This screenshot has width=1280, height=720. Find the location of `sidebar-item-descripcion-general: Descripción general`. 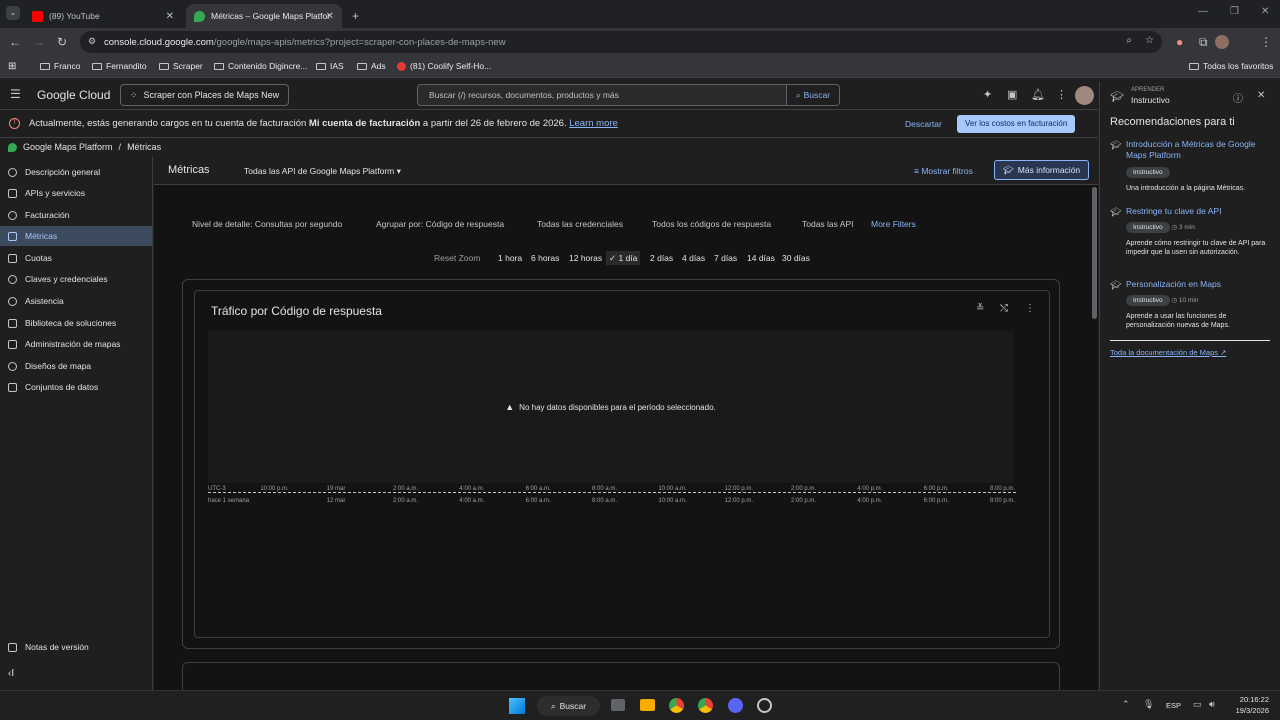

sidebar-item-descripcion-general: Descripción general is located at coordinates (76, 172).